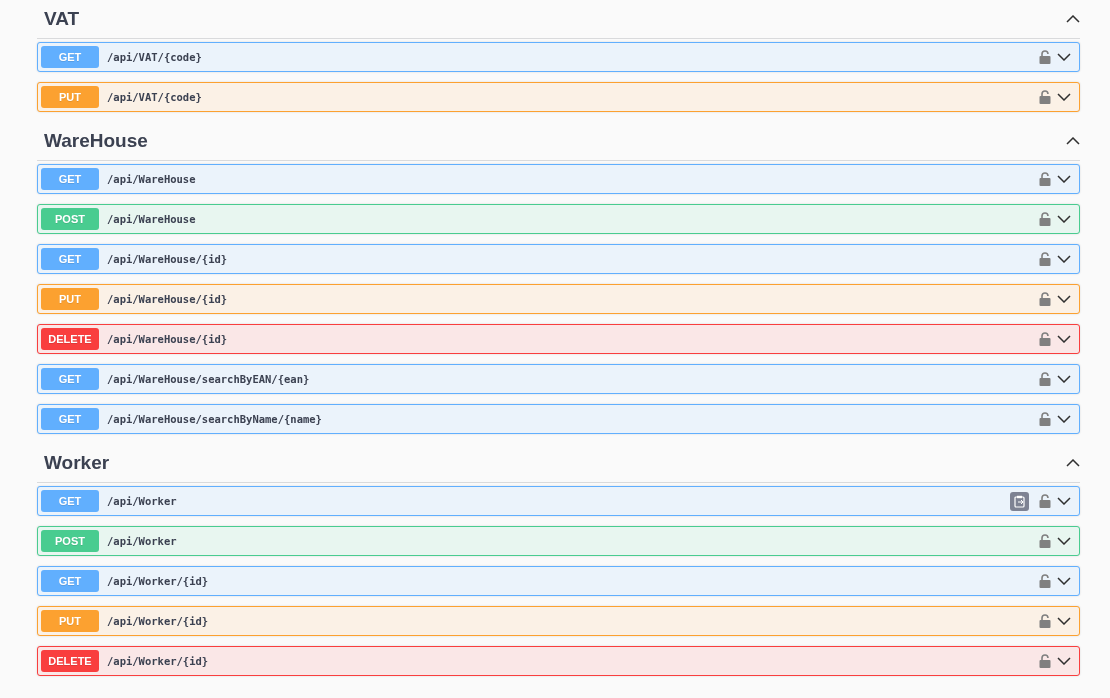 This screenshot has height=698, width=1110. I want to click on section-title: VAT, so click(61, 19).